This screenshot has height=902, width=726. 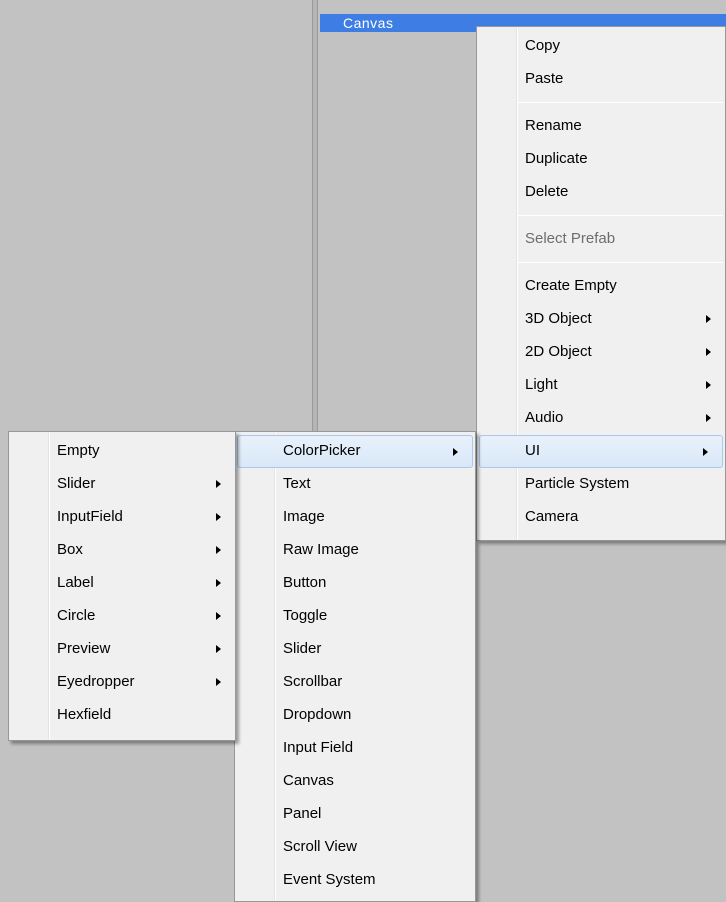 I want to click on menu-item-label: Rename, so click(x=553, y=125).